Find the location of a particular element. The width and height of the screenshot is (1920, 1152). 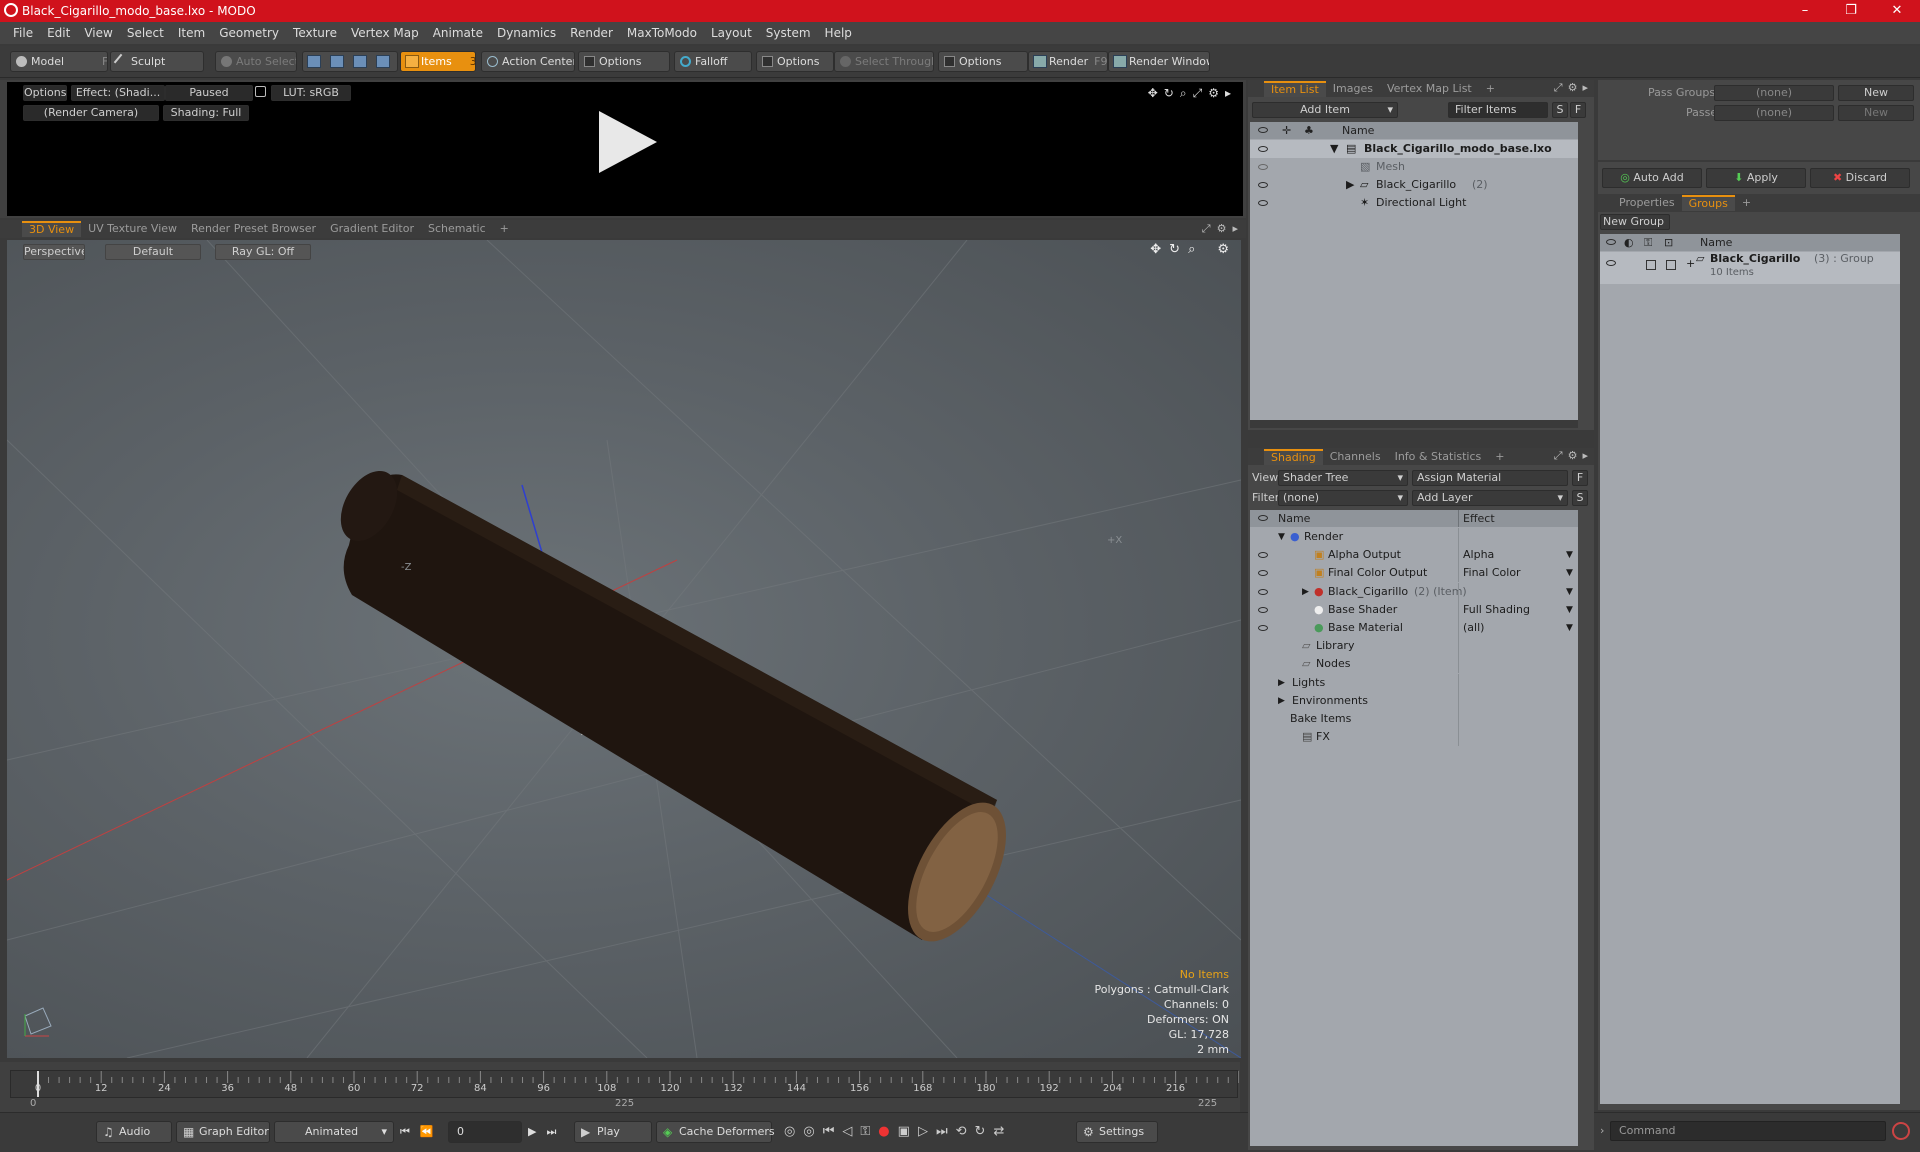

graph-editor-button: ▦ Graph Editor is located at coordinates (223, 1132).